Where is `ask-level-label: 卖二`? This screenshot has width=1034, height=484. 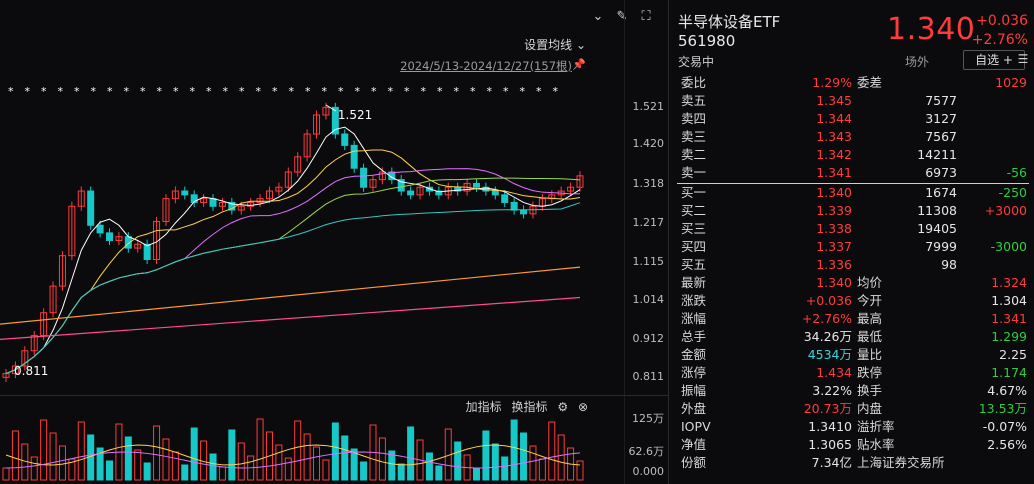
ask-level-label: 卖二 is located at coordinates (694, 154).